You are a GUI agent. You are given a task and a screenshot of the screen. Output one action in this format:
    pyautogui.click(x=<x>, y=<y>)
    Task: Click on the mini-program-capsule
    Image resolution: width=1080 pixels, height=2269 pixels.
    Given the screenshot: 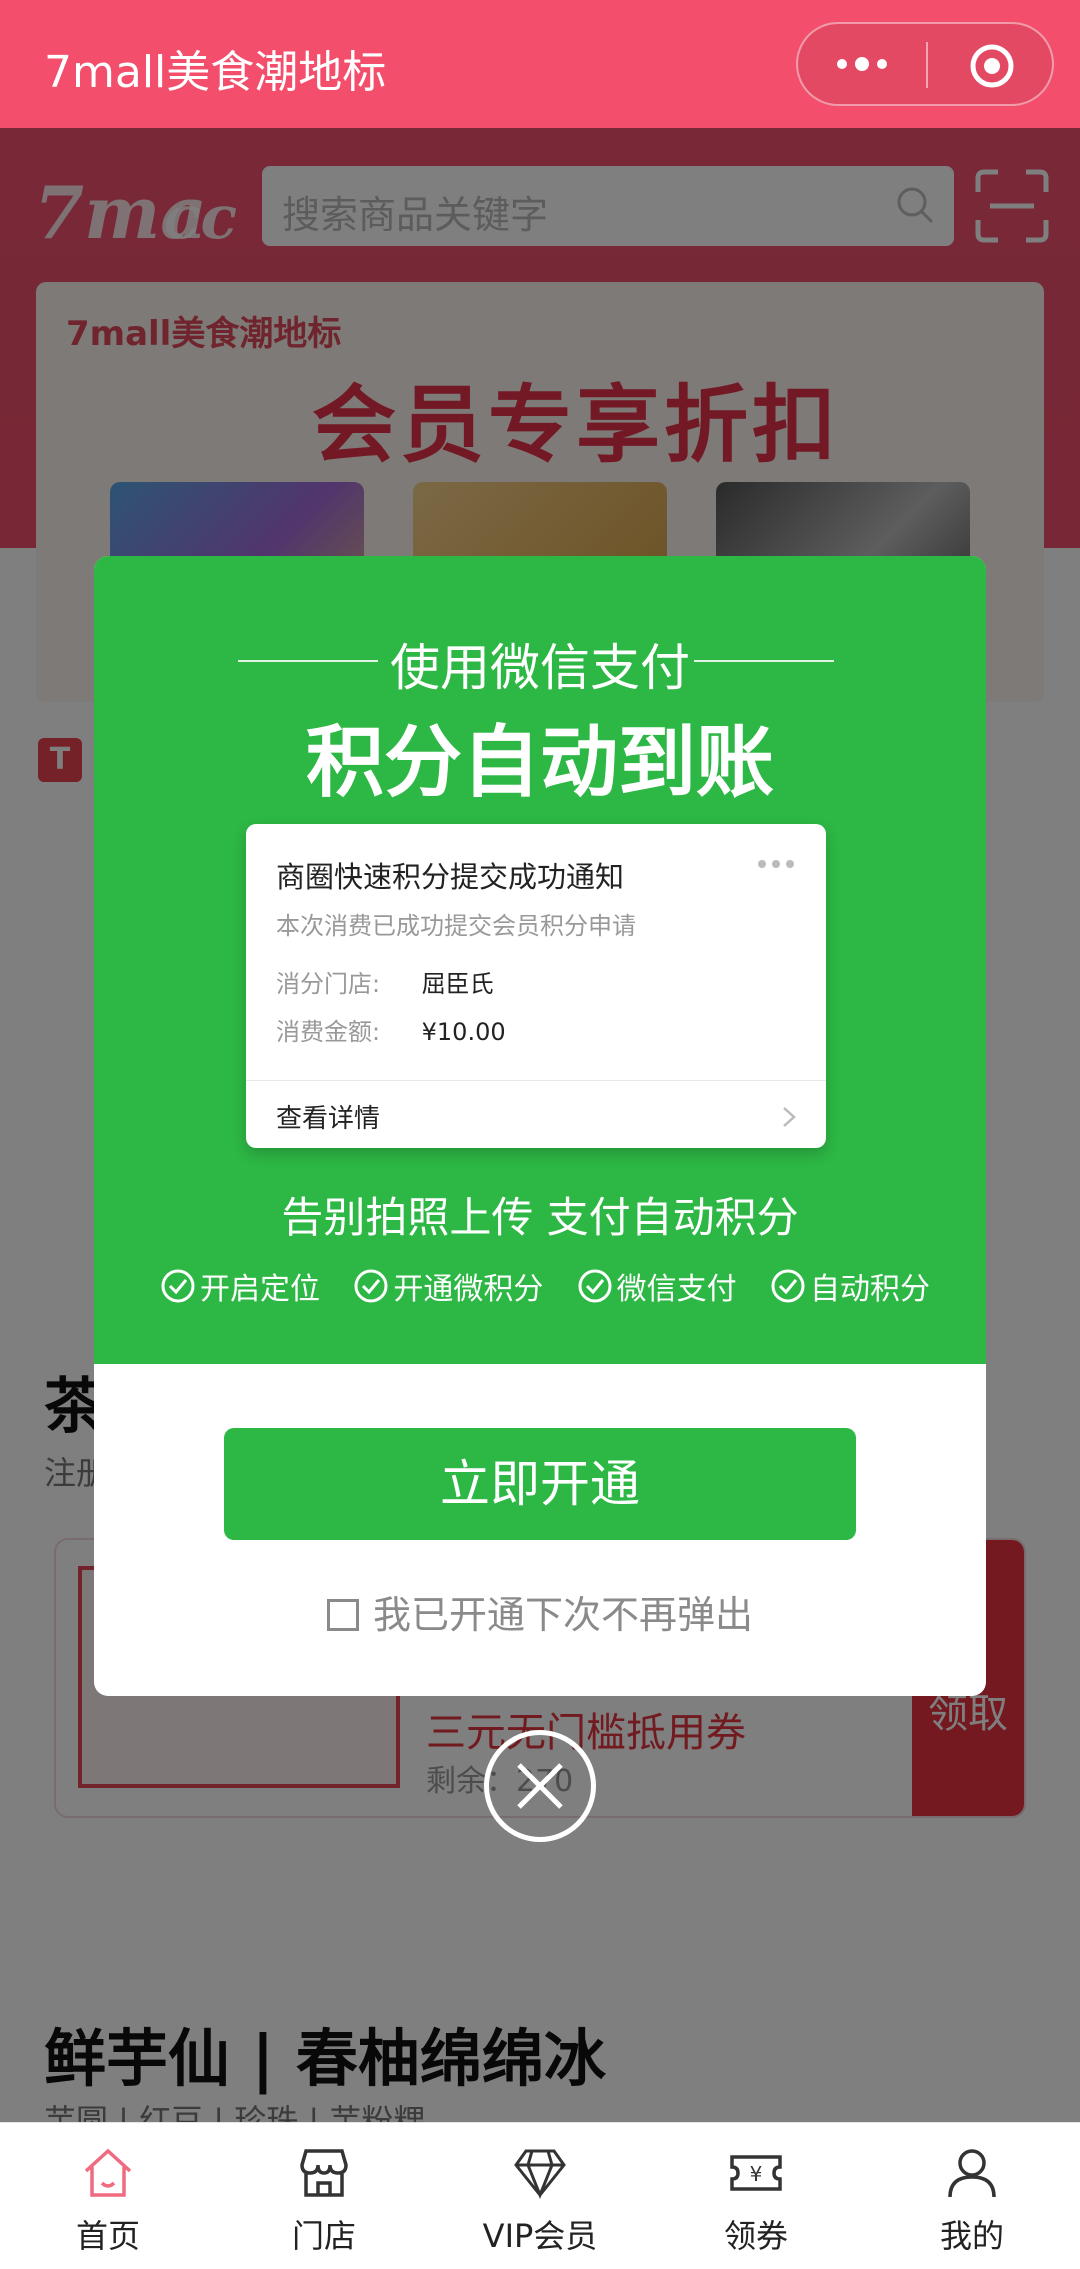 What is the action you would take?
    pyautogui.click(x=925, y=64)
    